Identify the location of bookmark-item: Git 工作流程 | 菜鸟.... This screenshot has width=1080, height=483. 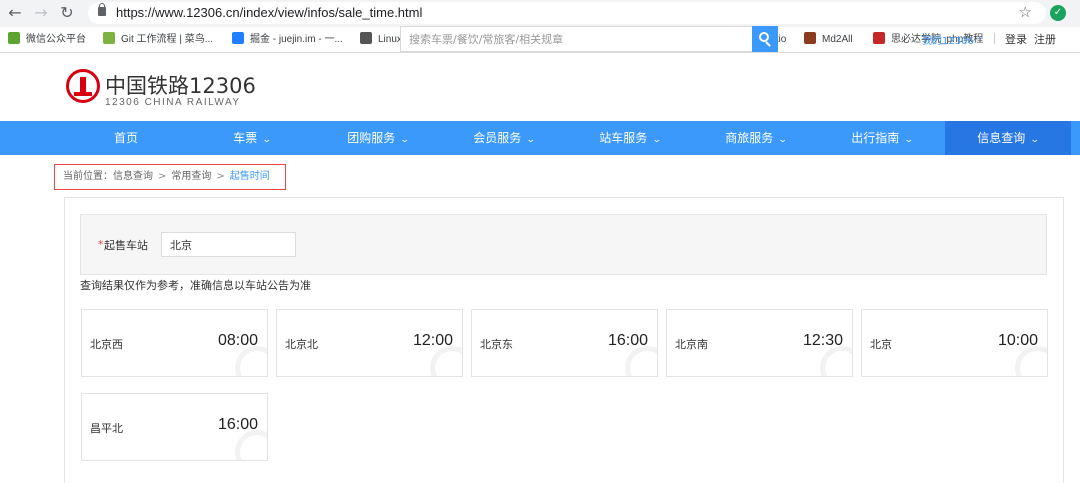
(158, 40).